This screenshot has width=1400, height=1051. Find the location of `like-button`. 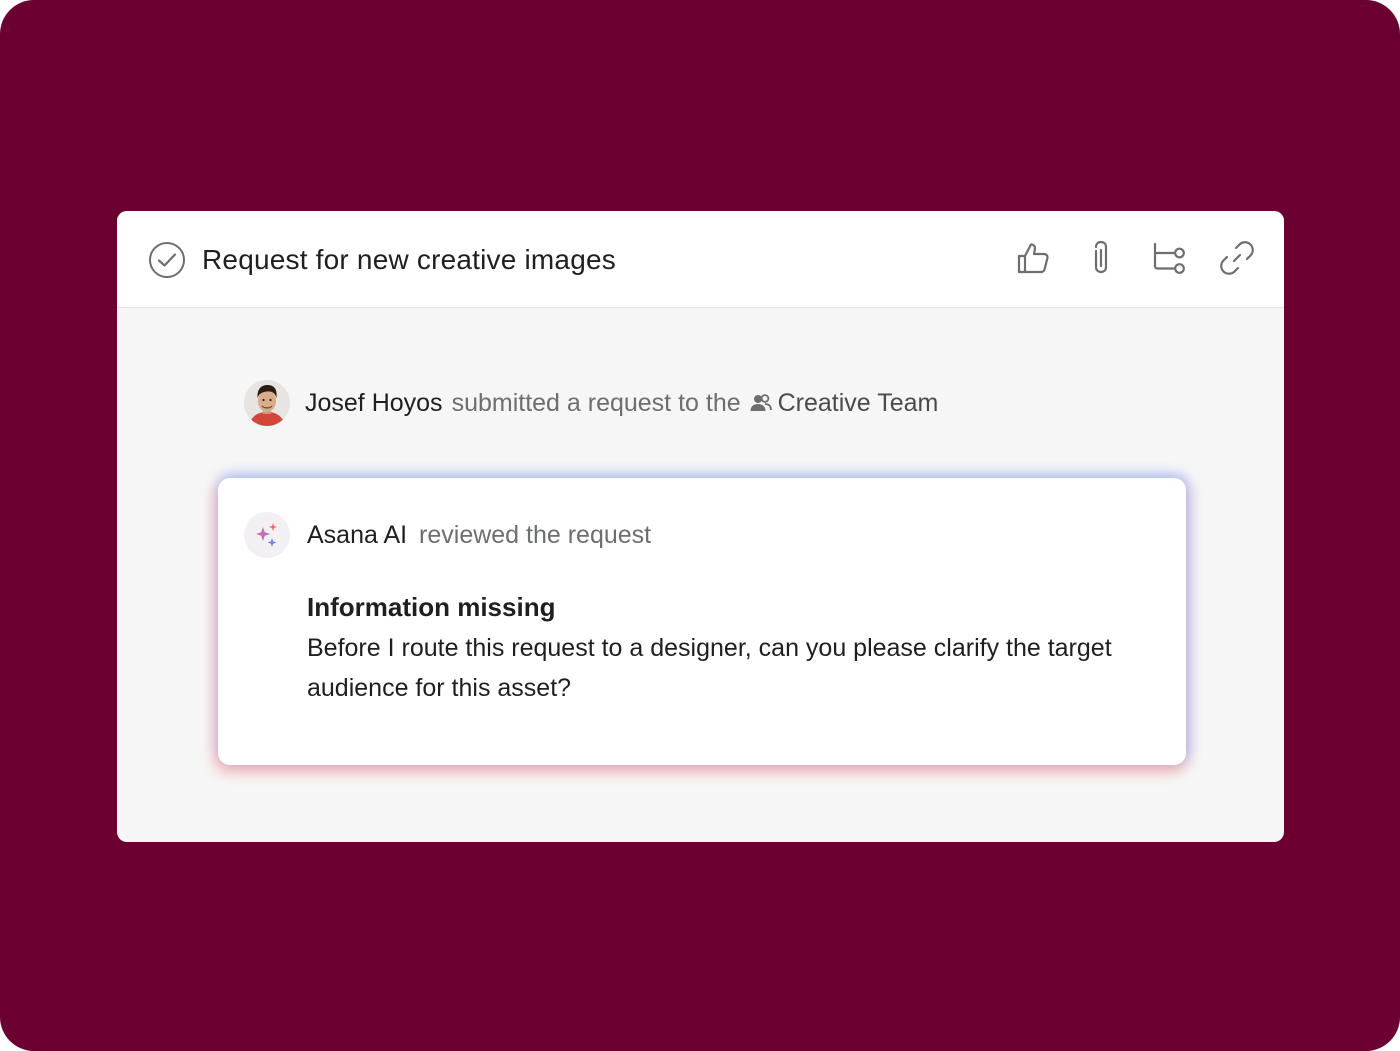

like-button is located at coordinates (1033, 258).